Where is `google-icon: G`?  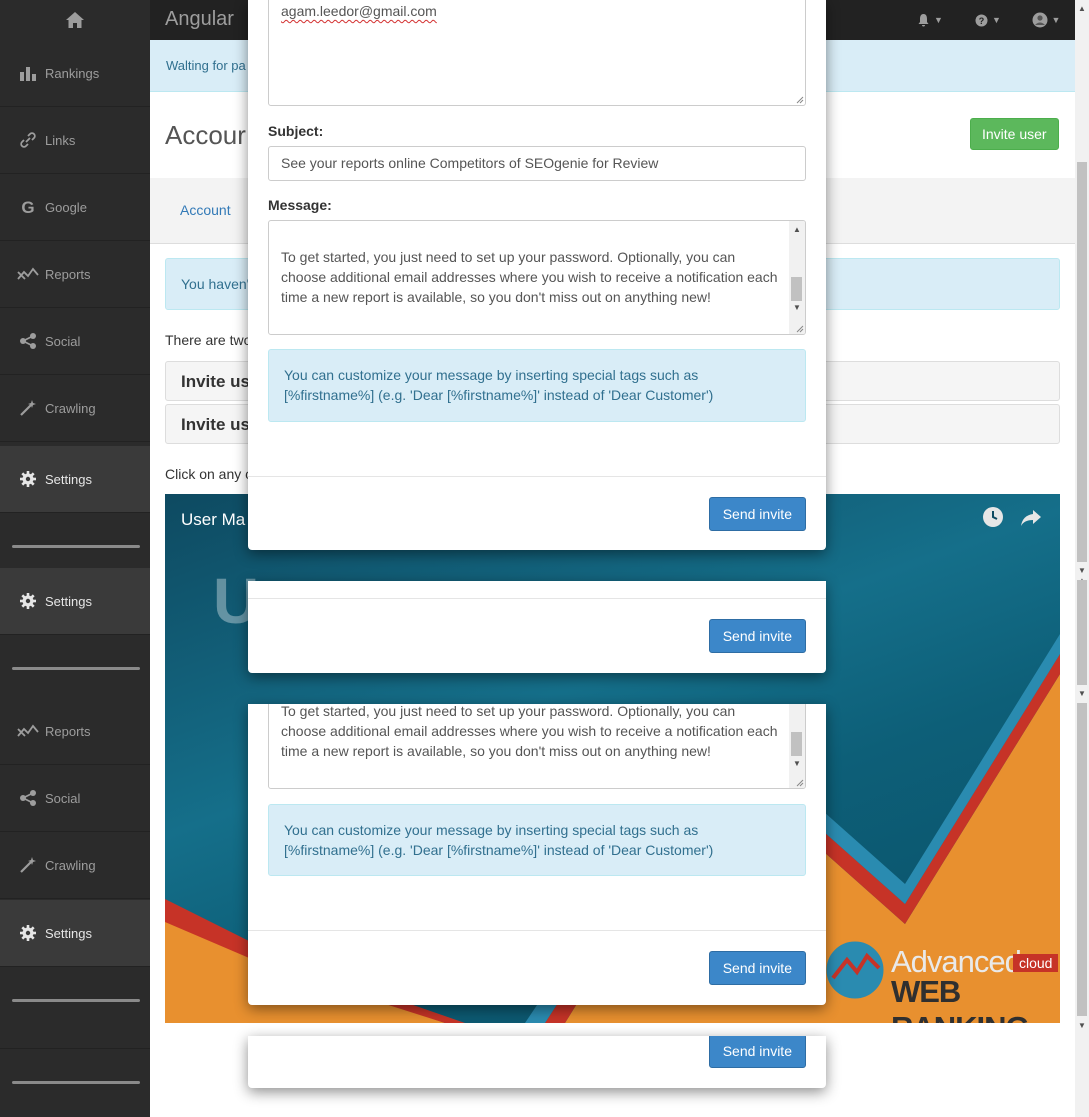 google-icon: G is located at coordinates (28, 207).